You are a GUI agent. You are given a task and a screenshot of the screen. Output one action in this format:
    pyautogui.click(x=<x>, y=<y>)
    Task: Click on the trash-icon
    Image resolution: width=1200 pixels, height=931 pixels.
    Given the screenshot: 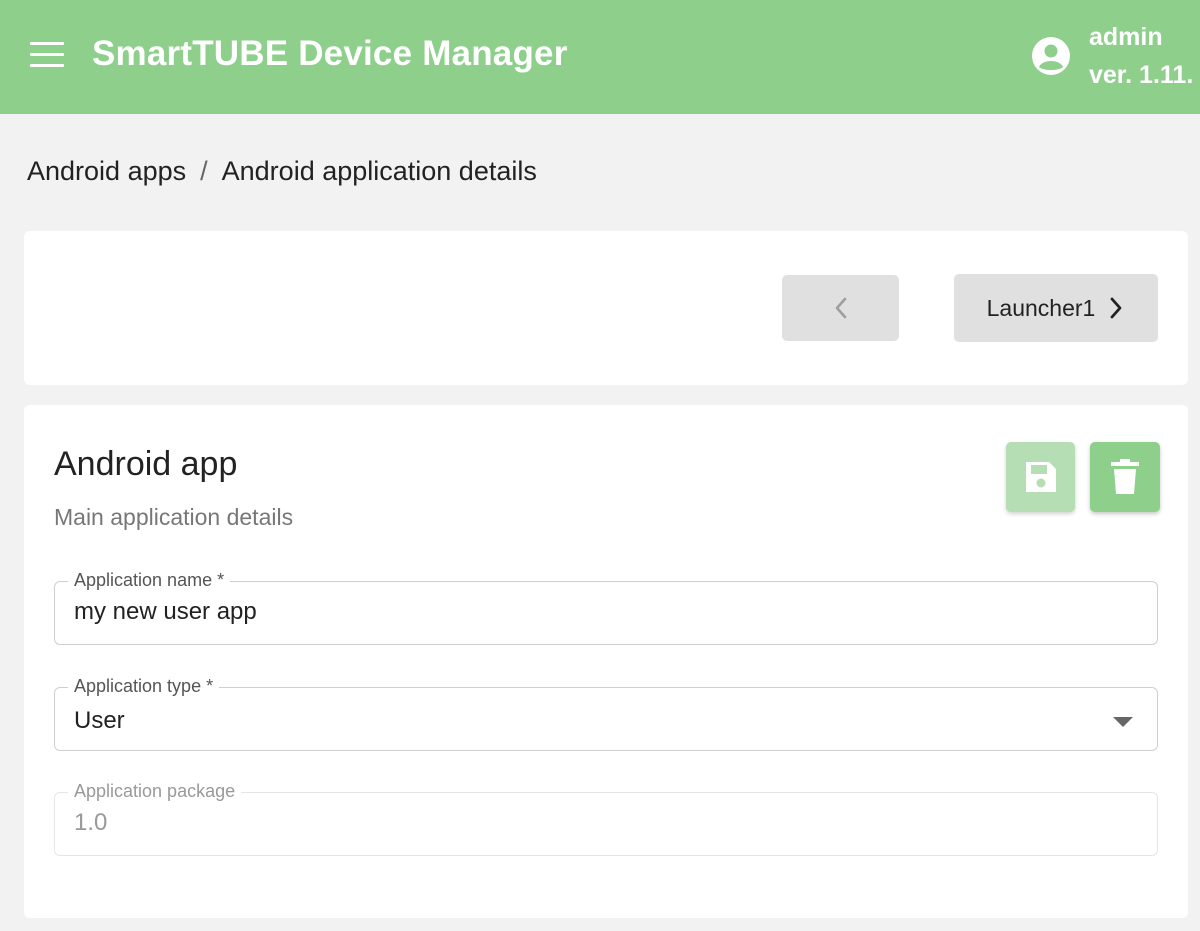 What is the action you would take?
    pyautogui.click(x=1125, y=476)
    